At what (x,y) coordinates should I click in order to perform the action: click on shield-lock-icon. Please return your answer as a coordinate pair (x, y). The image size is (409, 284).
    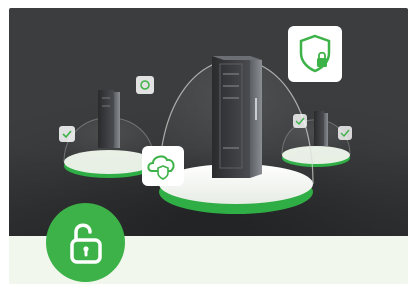
    Looking at the image, I should click on (315, 54).